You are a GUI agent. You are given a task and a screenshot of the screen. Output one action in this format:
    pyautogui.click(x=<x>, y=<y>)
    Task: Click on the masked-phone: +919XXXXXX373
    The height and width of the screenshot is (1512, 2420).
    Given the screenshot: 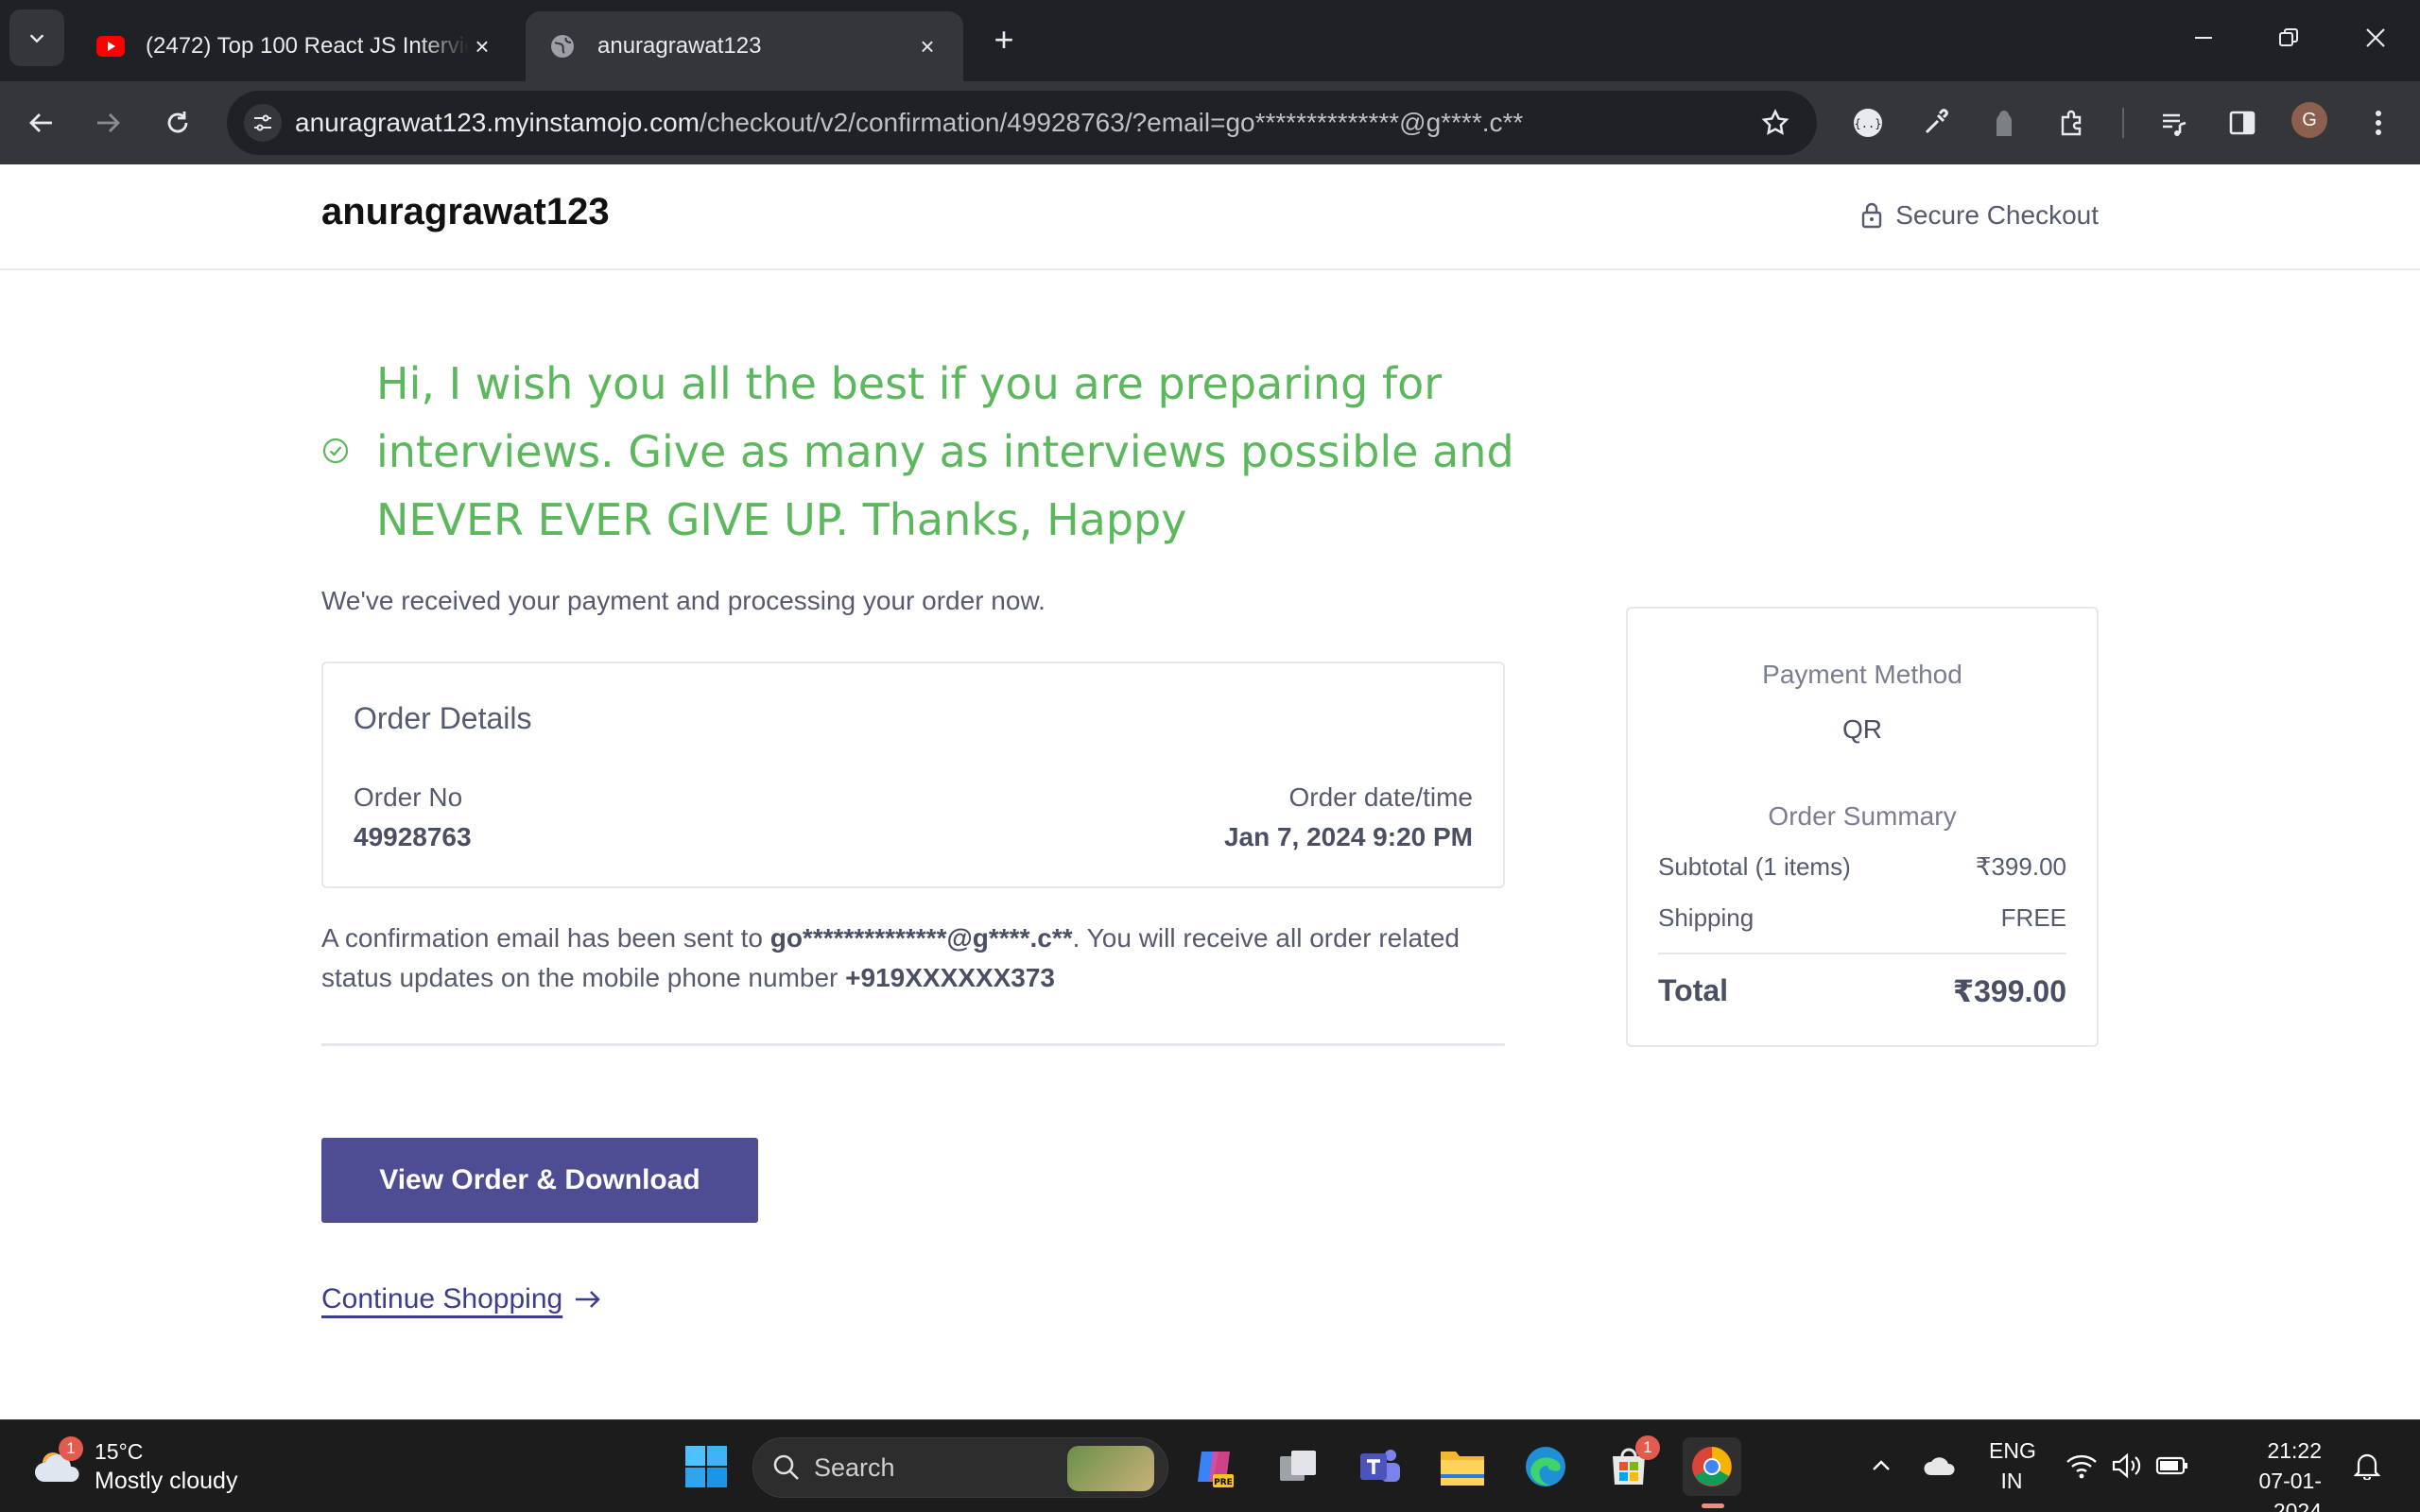 What is the action you would take?
    pyautogui.click(x=950, y=977)
    